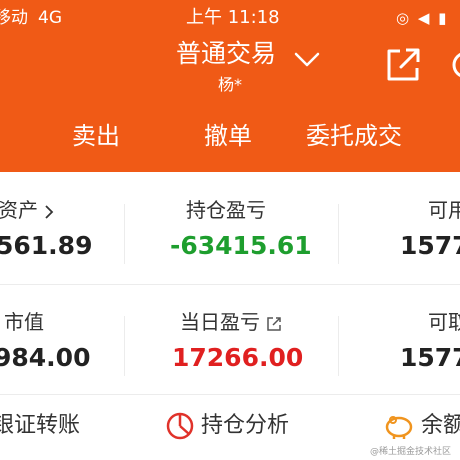  Describe the element at coordinates (46, 245) in the screenshot. I see `total-assets-value: 561.89` at that location.